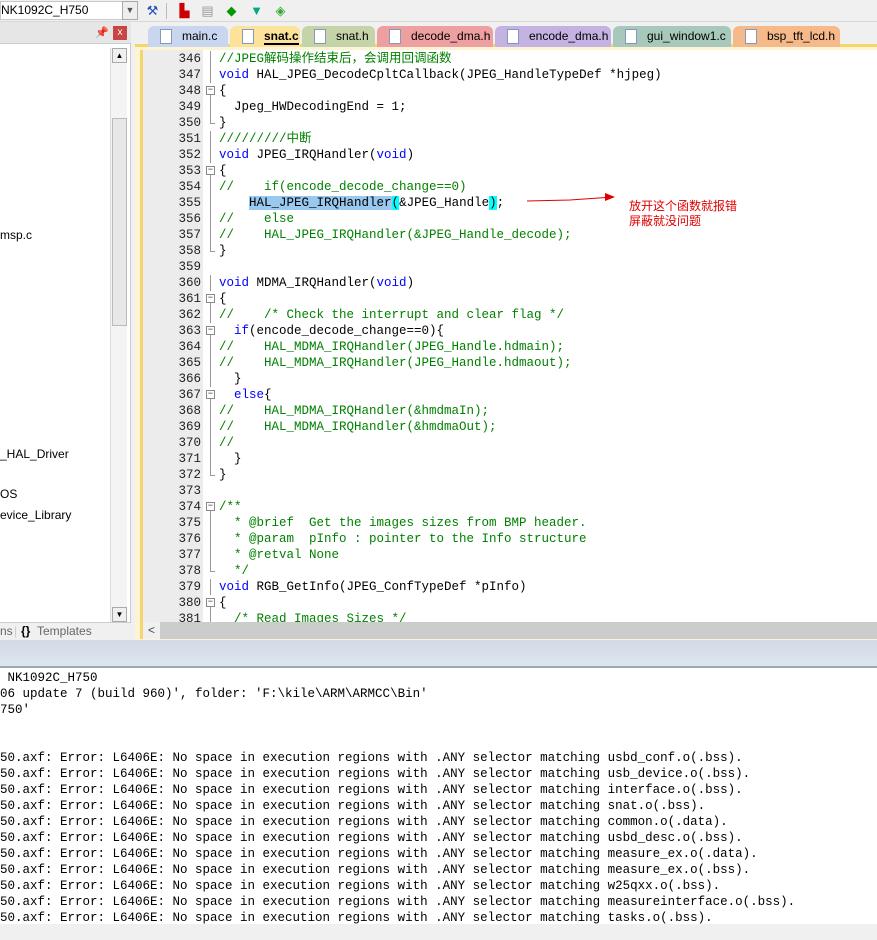  I want to click on tab-snat-c: snat.c, so click(265, 36).